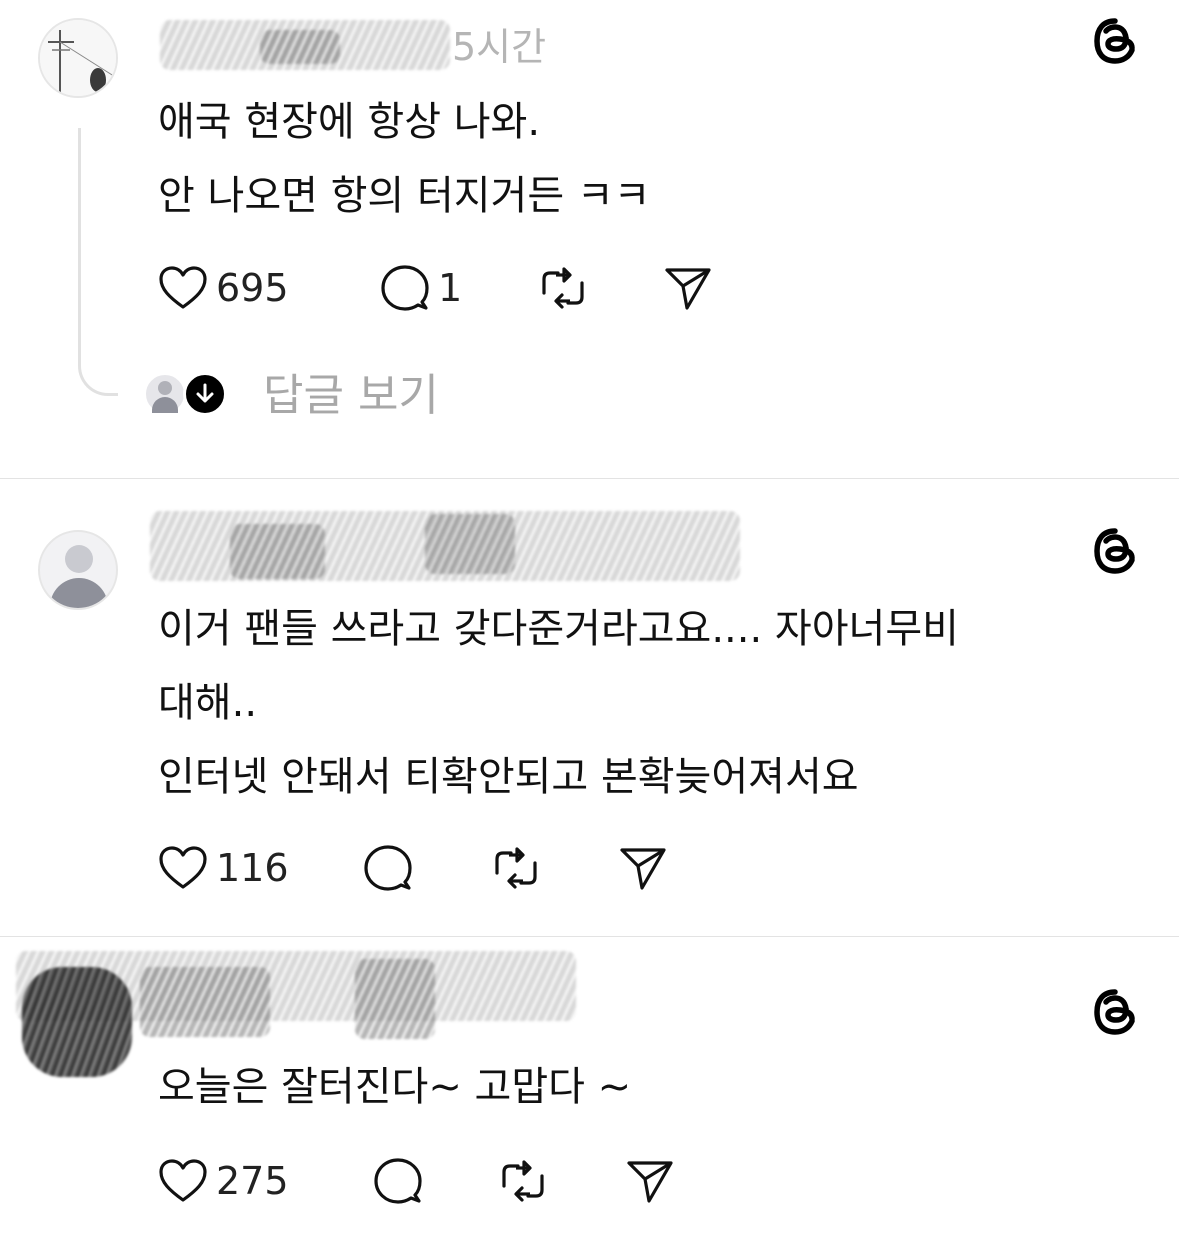  Describe the element at coordinates (404, 196) in the screenshot. I see `post-text-line: 안 나오면 항의 터지거든 ㅋㅋ` at that location.